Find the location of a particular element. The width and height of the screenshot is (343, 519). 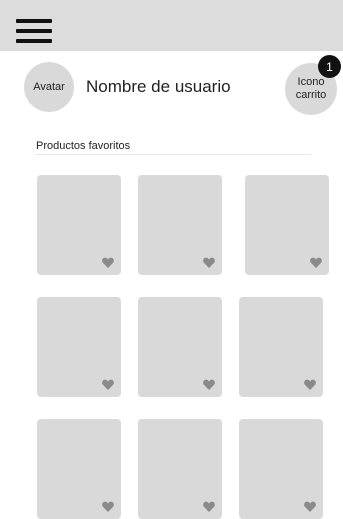

avatar-label: Avatar is located at coordinates (49, 87).